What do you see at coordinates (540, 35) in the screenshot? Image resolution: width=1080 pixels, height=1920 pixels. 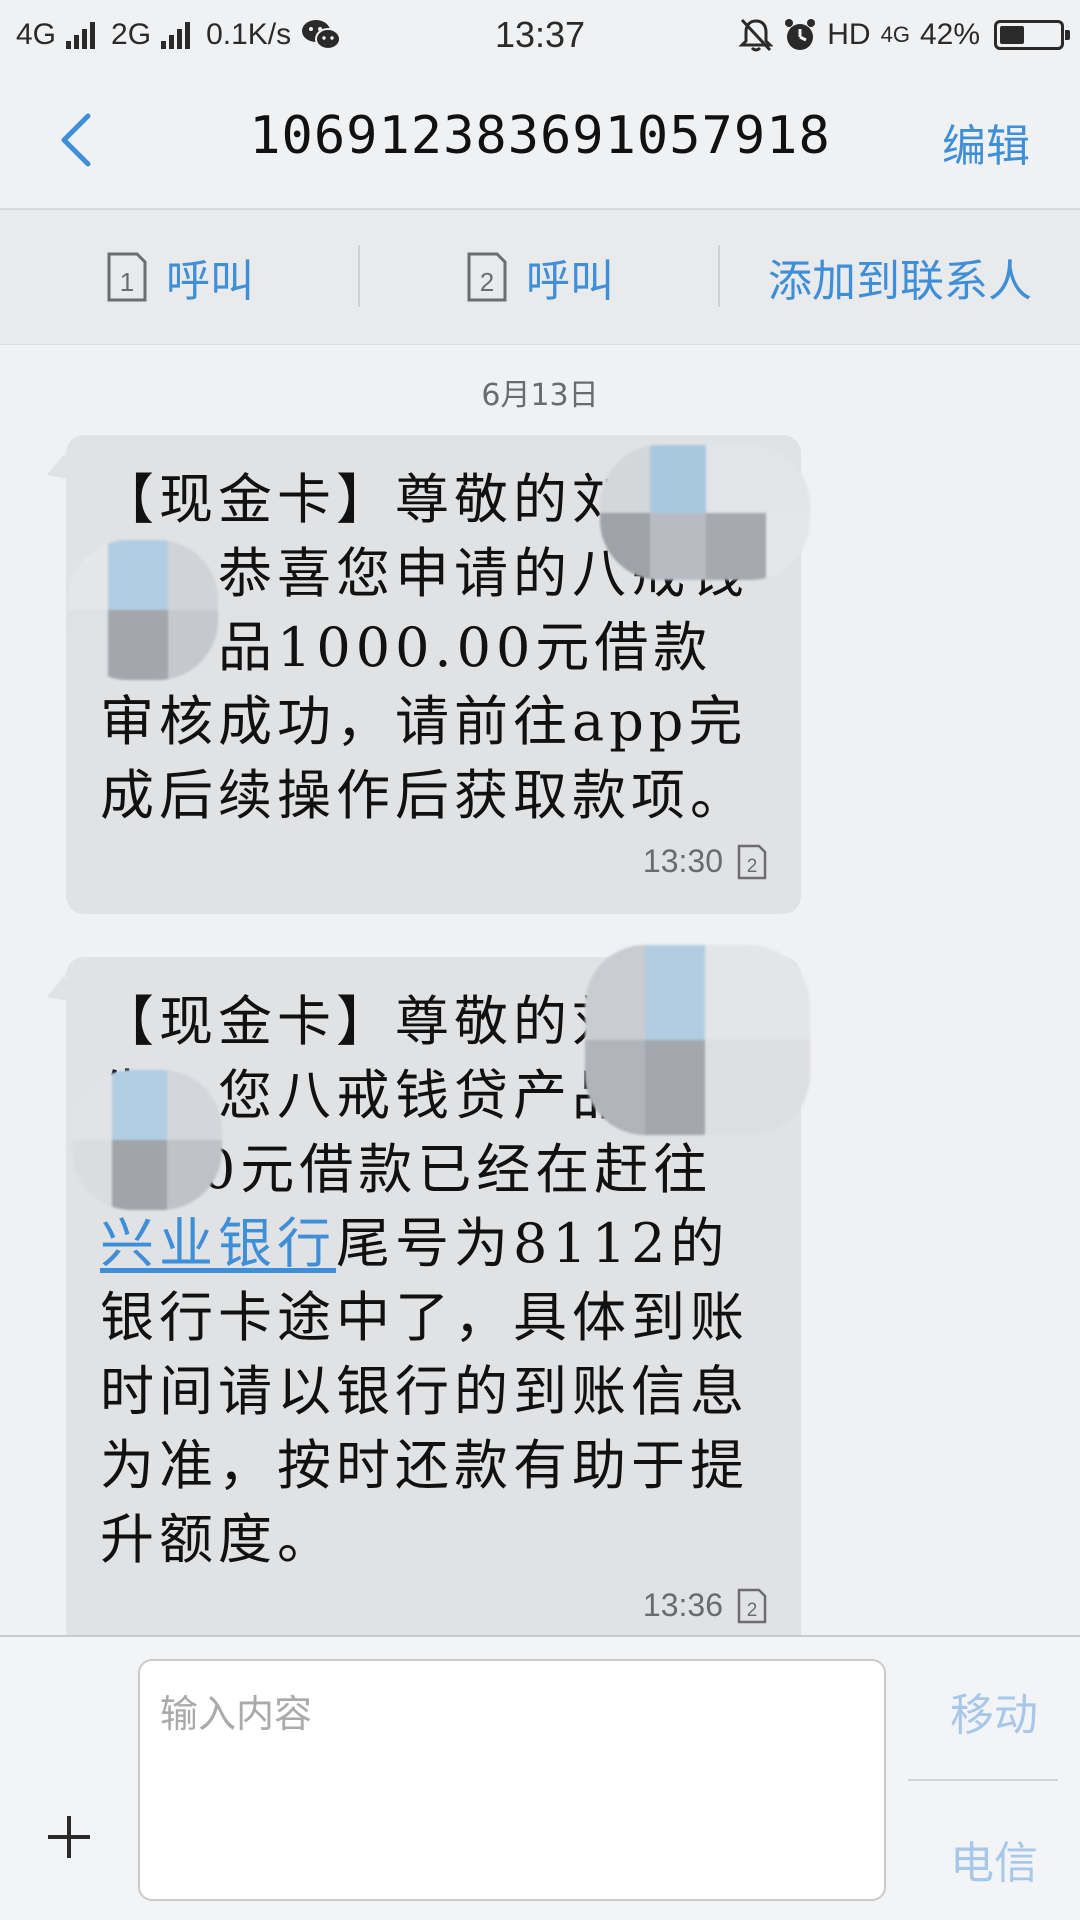 I see `status-bar: 4G 2G 0.1K/s 13:37 HD 4G 42%` at bounding box center [540, 35].